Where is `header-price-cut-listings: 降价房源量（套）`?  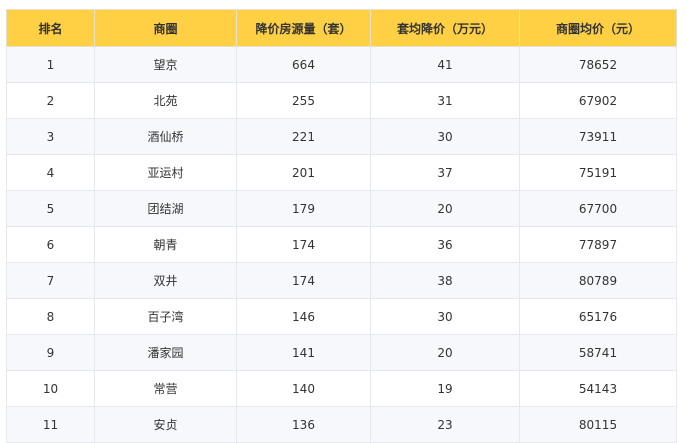
header-price-cut-listings: 降价房源量（套） is located at coordinates (303, 28).